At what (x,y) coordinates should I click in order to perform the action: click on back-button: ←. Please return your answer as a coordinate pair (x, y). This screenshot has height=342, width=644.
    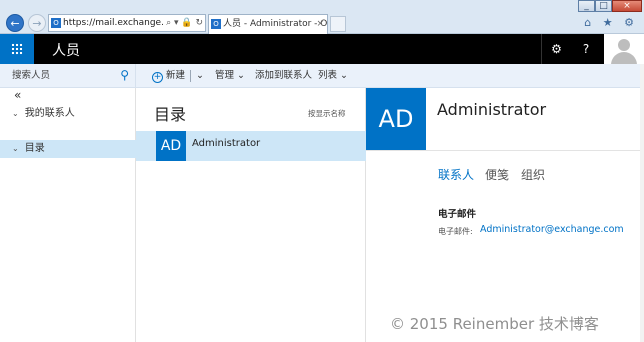
    Looking at the image, I should click on (15, 23).